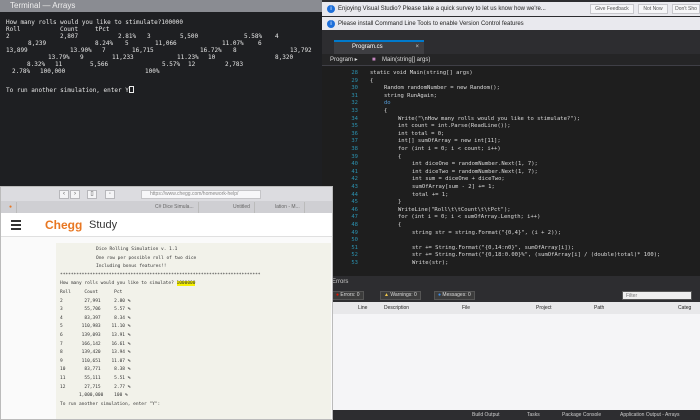 The height and width of the screenshot is (420, 700). I want to click on tab-label: Program.cs, so click(367, 47).